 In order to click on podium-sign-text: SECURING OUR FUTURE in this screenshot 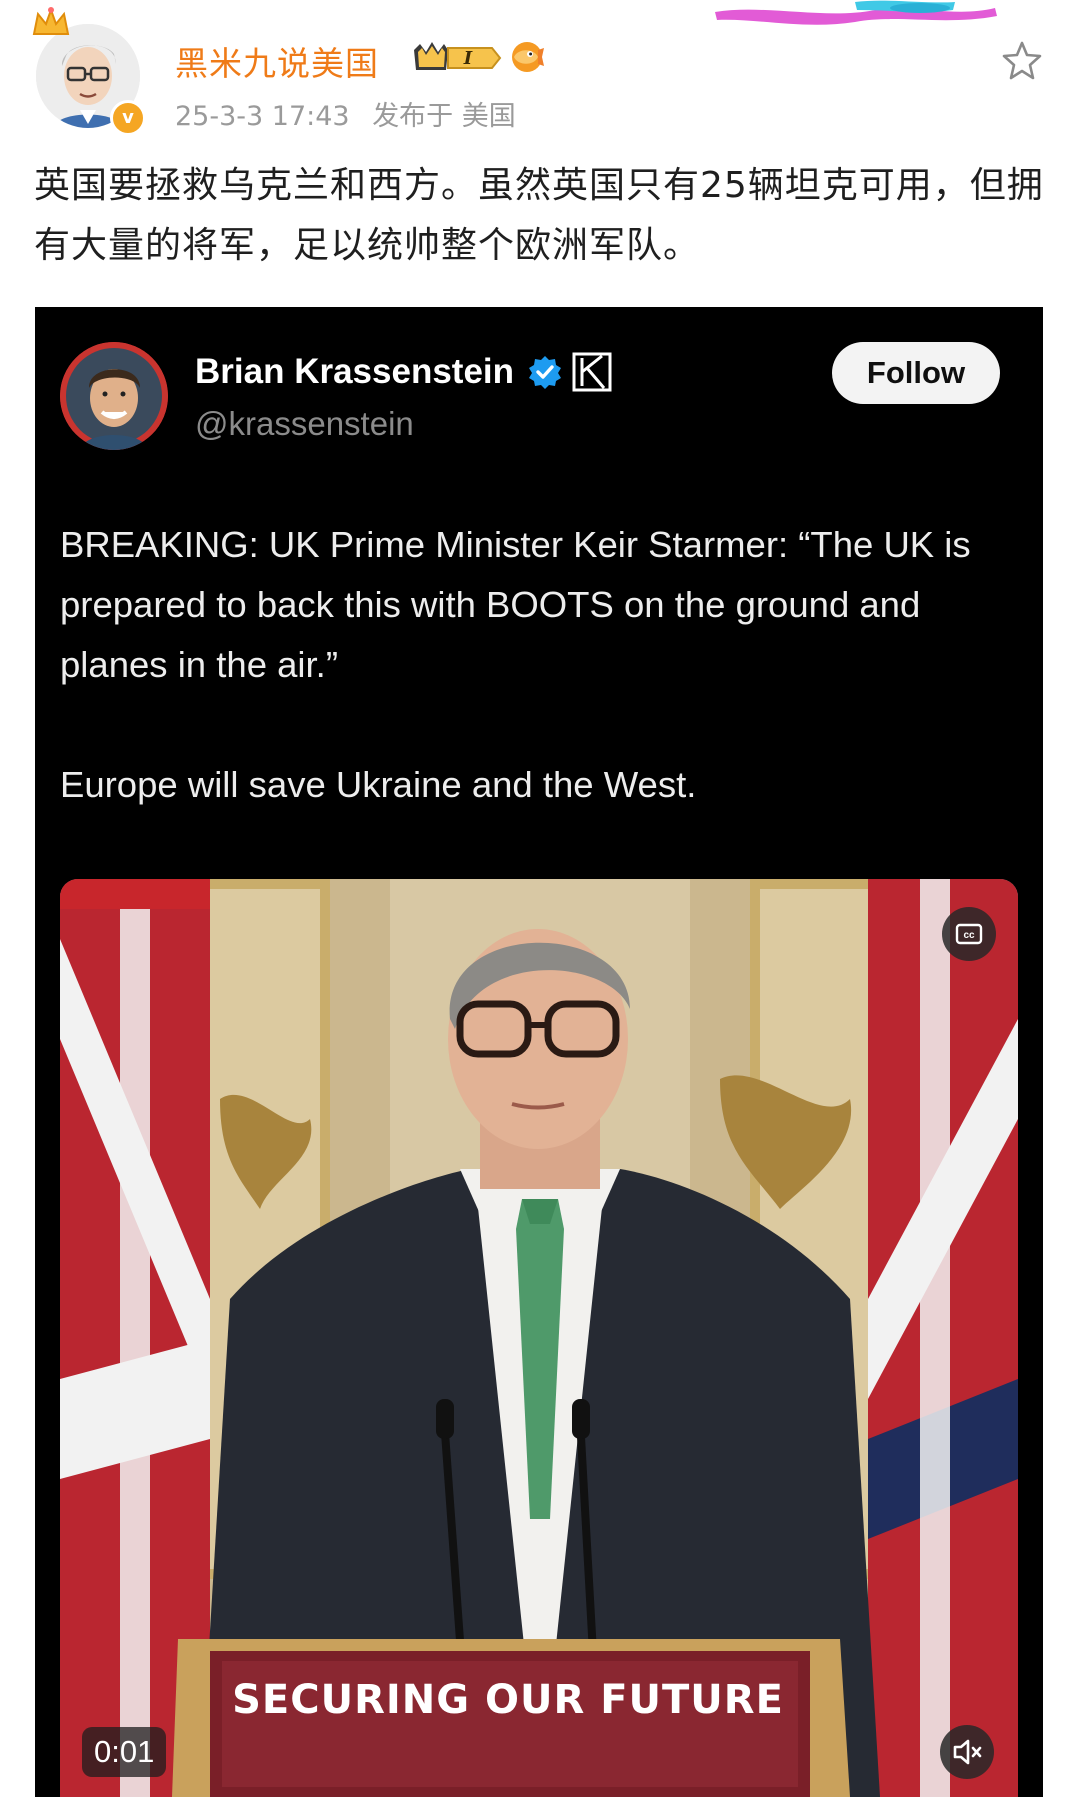, I will do `click(508, 1700)`.